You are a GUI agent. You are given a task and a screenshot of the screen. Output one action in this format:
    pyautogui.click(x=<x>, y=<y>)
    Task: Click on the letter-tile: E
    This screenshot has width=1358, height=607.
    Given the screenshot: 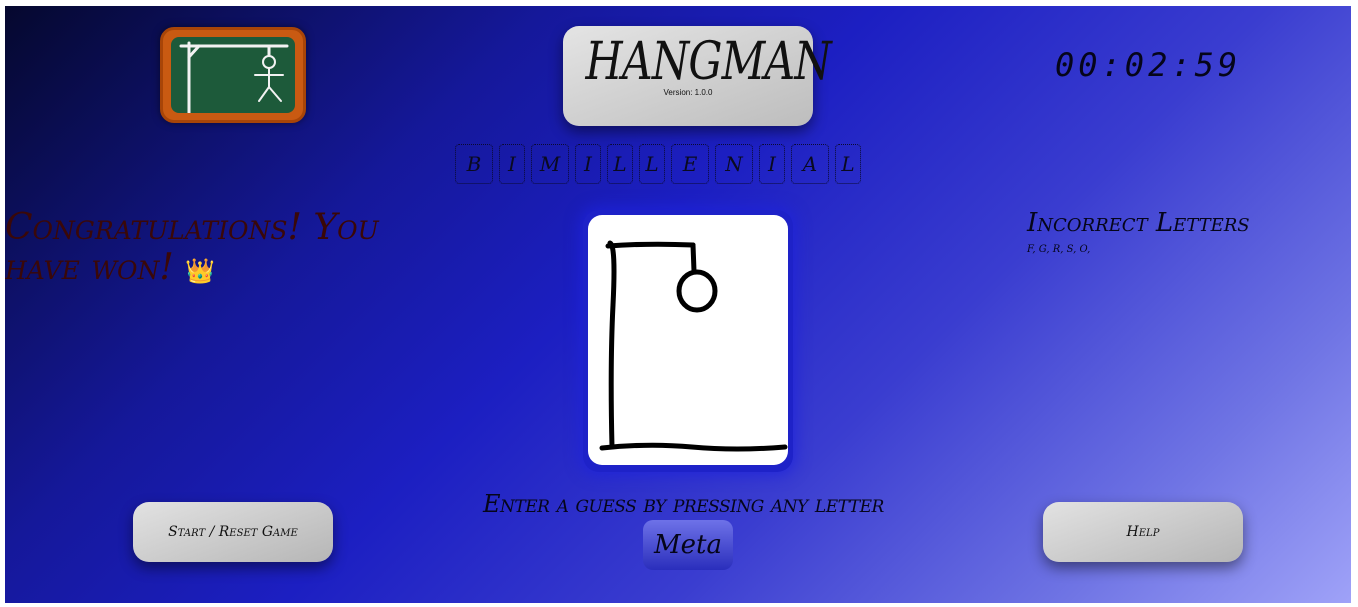 What is the action you would take?
    pyautogui.click(x=690, y=164)
    